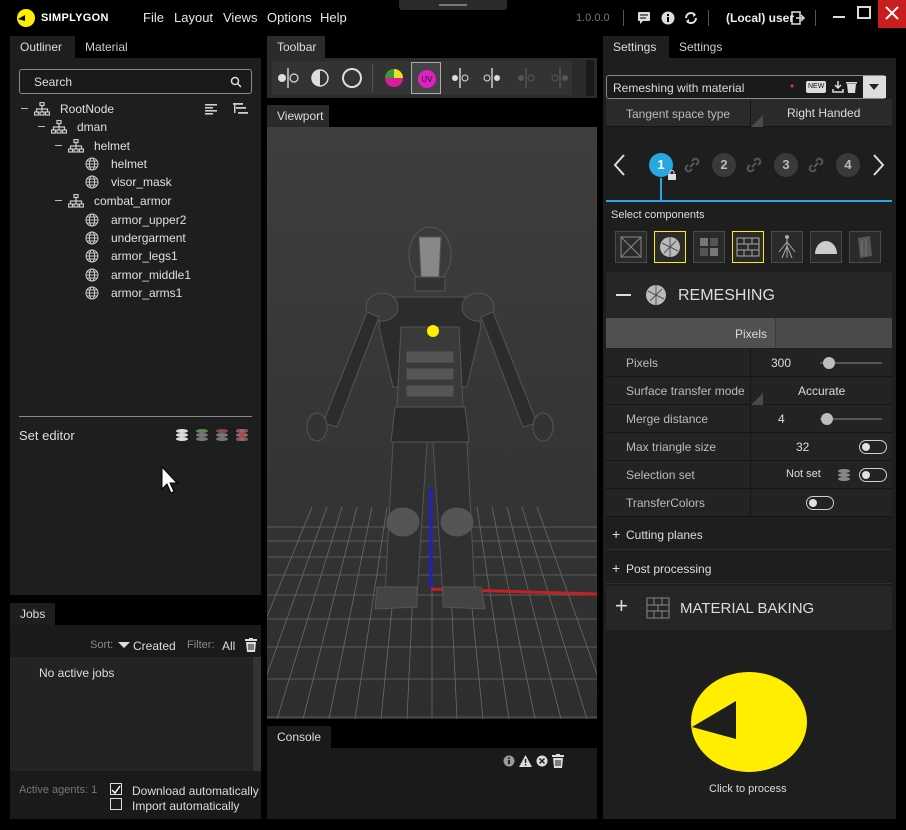  I want to click on chevron-left-icon, so click(619, 165).